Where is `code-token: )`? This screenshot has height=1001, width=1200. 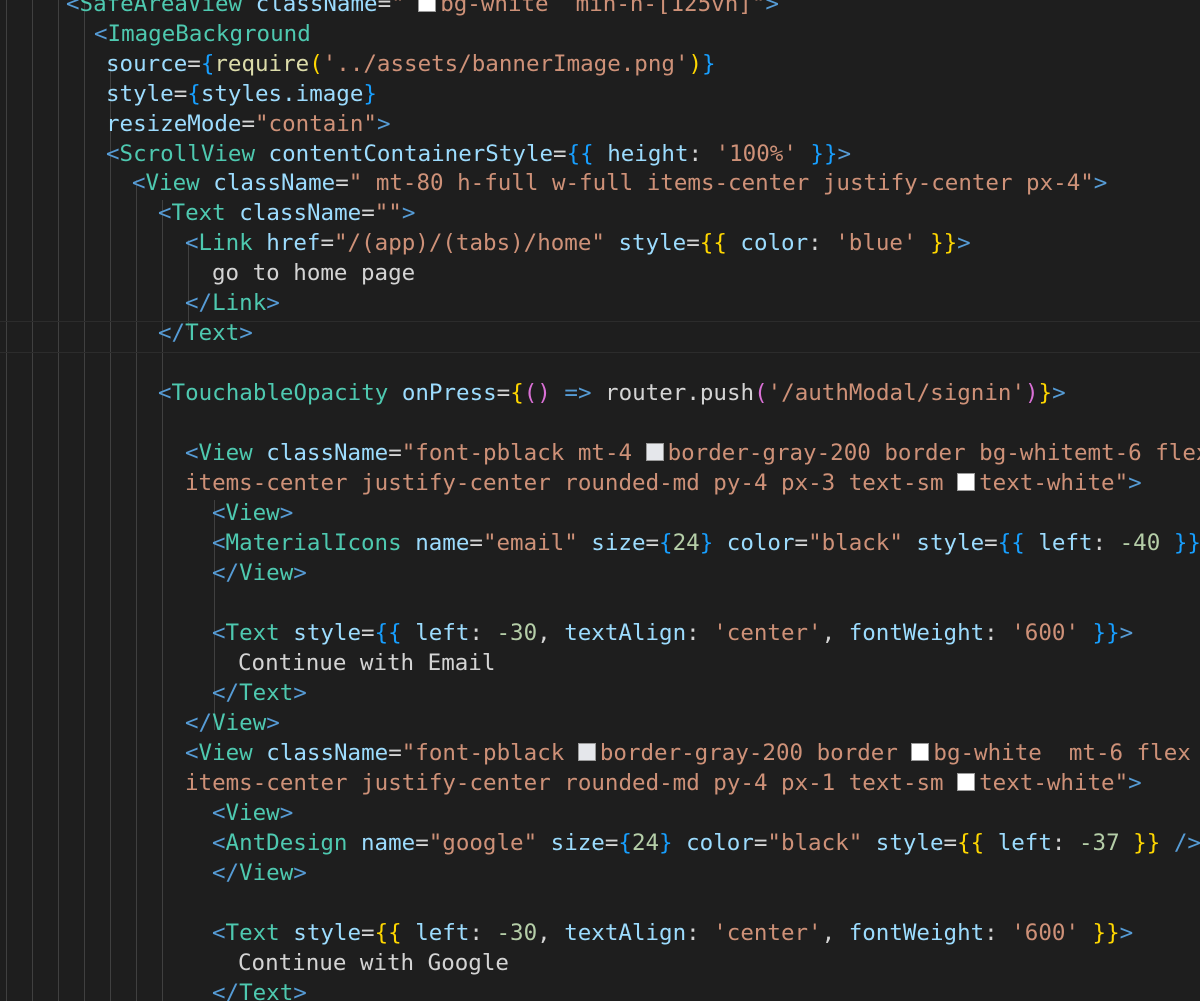
code-token: ) is located at coordinates (1032, 393).